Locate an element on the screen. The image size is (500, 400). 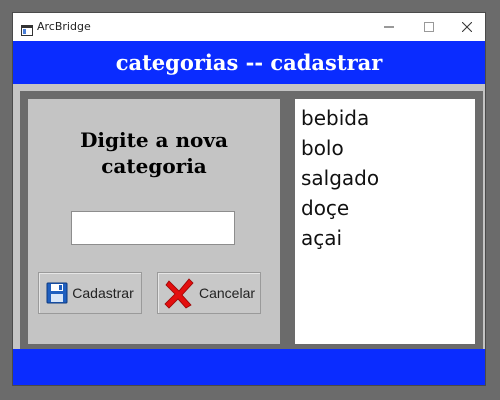
form-prompt: Digite a nova categoria is located at coordinates (154, 153).